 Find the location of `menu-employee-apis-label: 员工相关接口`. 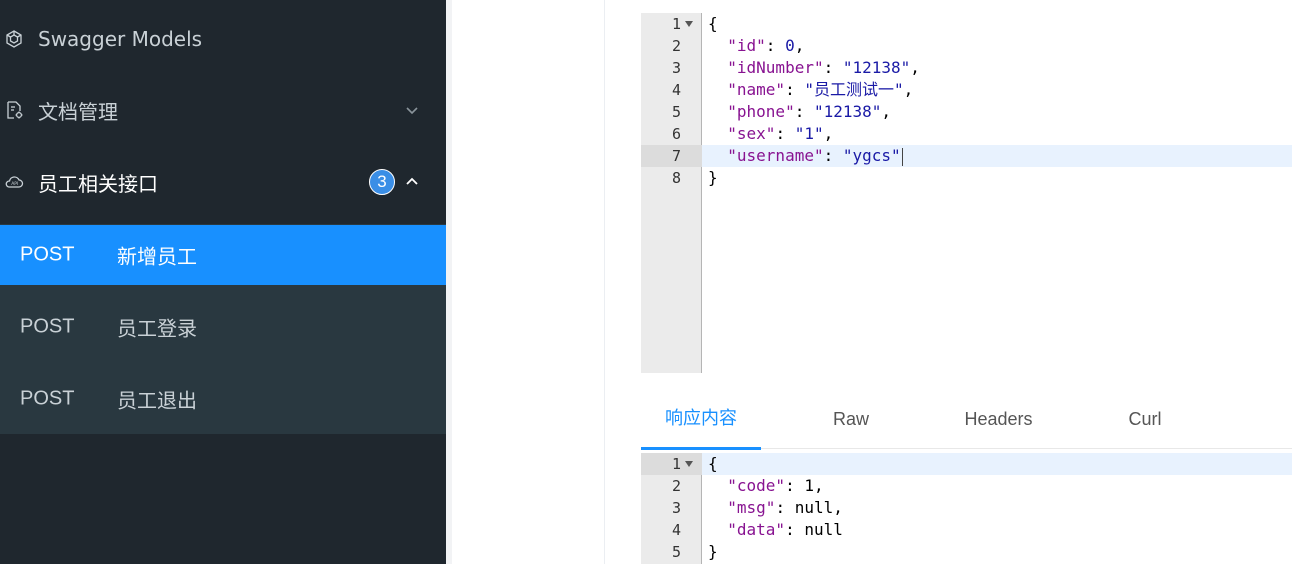

menu-employee-apis-label: 员工相关接口 is located at coordinates (98, 183).